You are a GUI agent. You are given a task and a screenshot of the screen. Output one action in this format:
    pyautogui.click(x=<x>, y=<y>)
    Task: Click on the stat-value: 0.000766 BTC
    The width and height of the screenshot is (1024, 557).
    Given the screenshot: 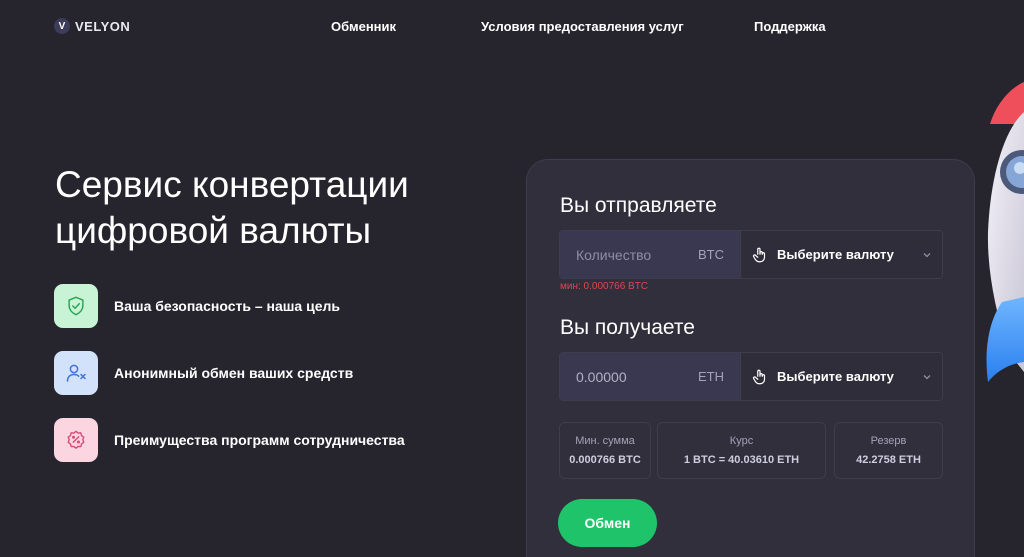 What is the action you would take?
    pyautogui.click(x=605, y=460)
    